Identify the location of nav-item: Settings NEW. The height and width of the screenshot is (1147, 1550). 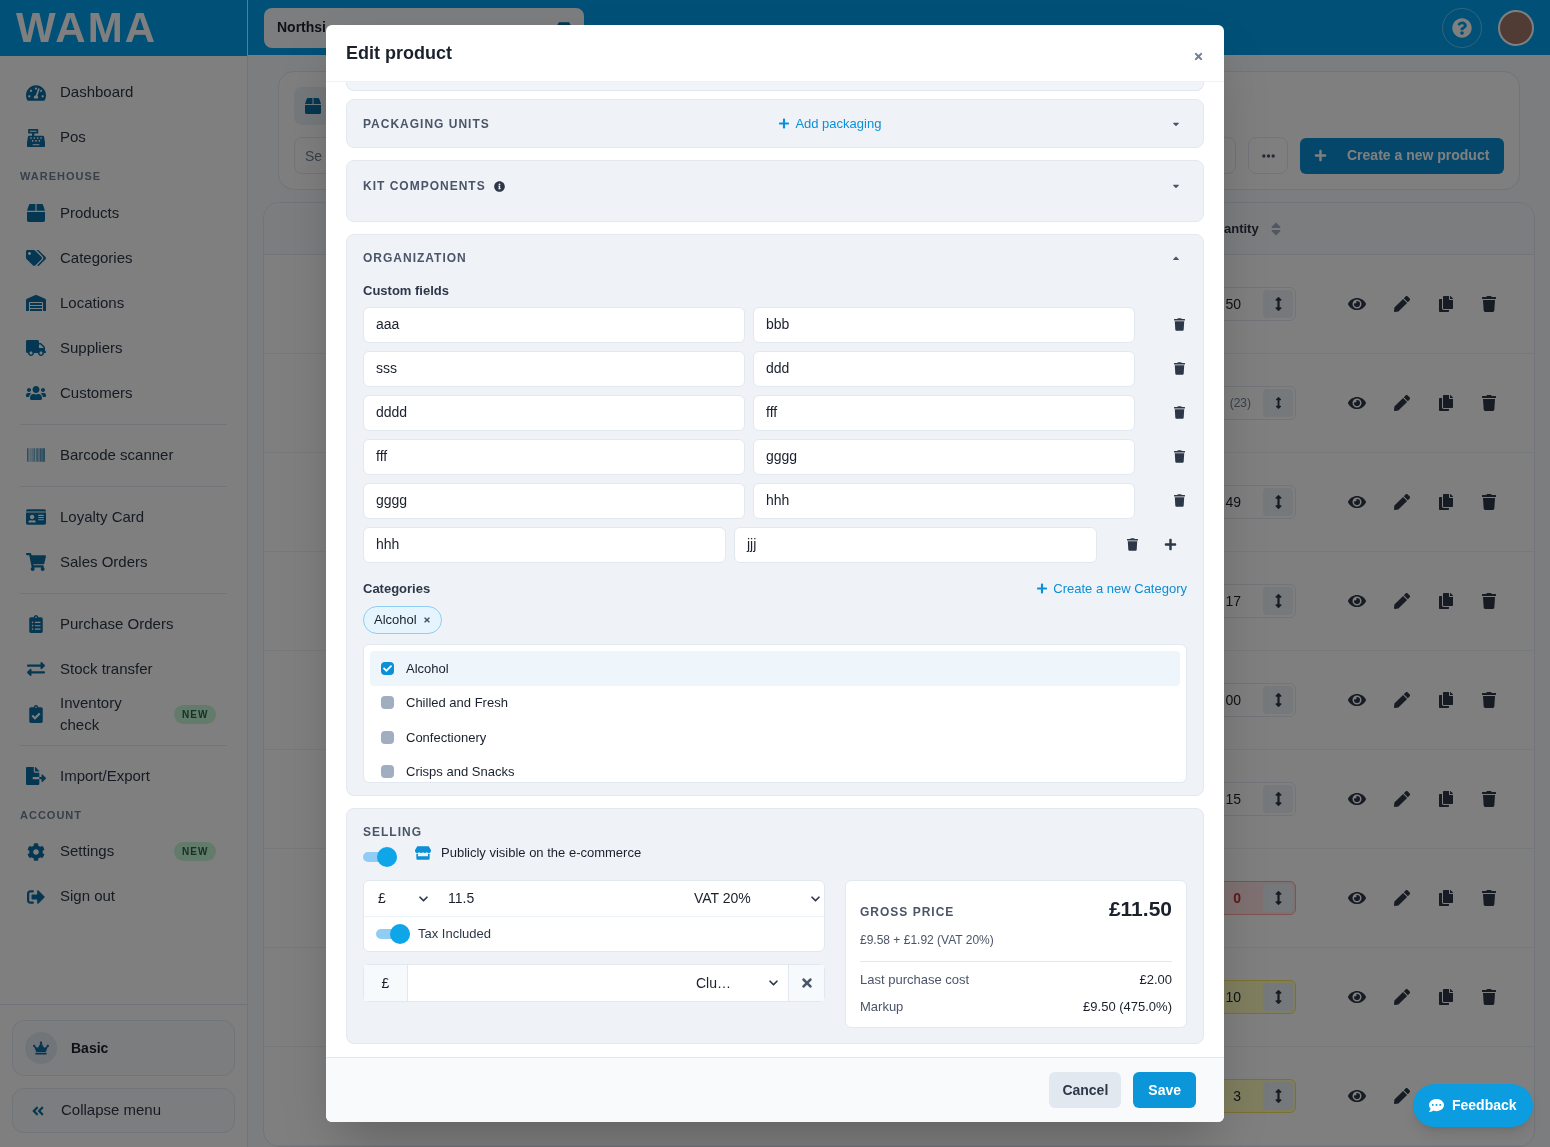
(123, 851).